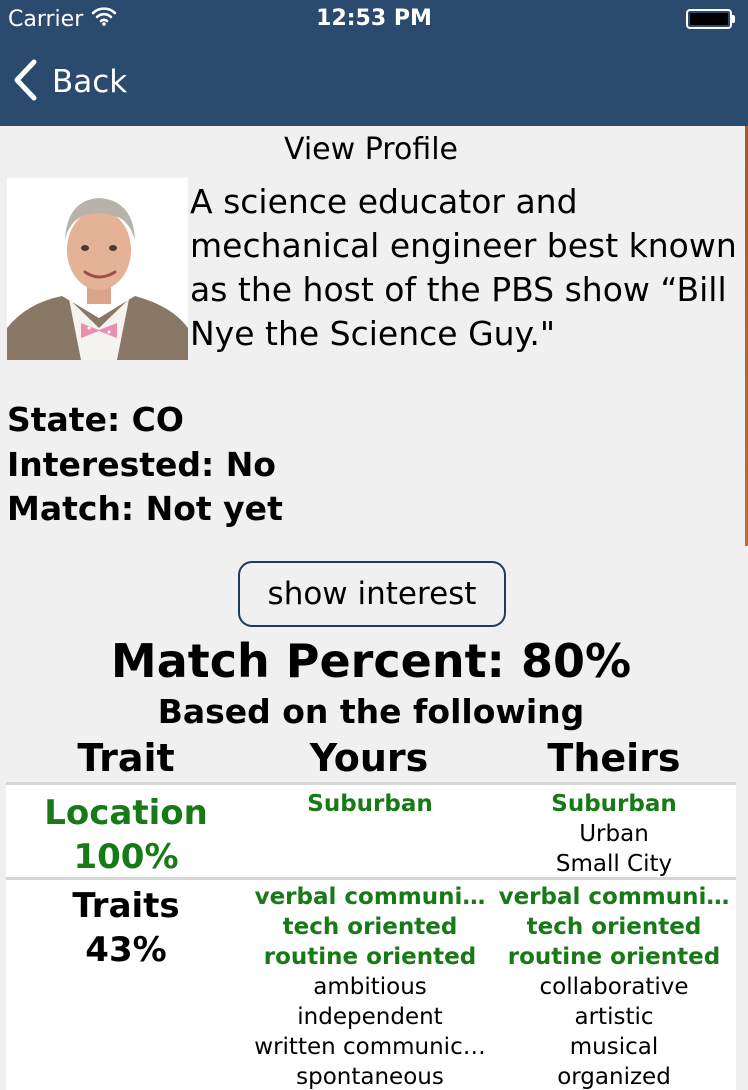 Image resolution: width=748 pixels, height=1090 pixels. What do you see at coordinates (25, 82) in the screenshot?
I see `chevron-left-icon` at bounding box center [25, 82].